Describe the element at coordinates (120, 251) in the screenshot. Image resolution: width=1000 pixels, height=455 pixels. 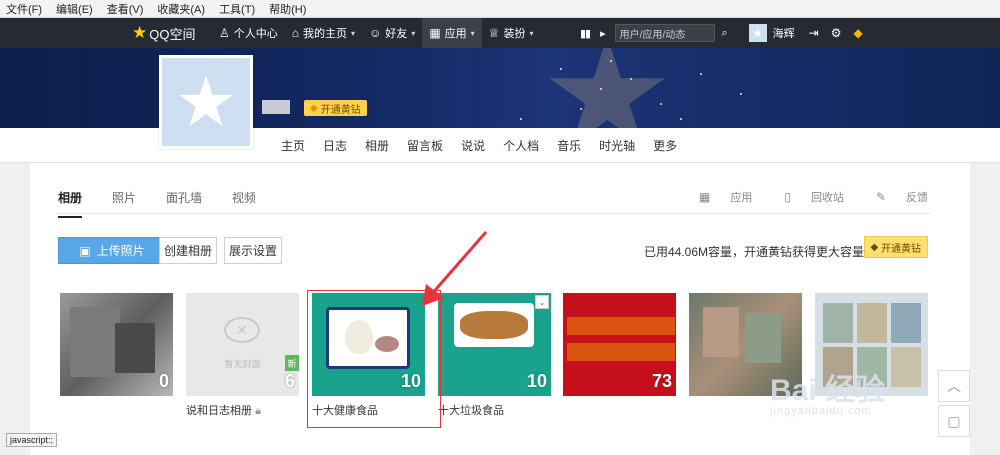
I see `button-label: 上传照片` at that location.